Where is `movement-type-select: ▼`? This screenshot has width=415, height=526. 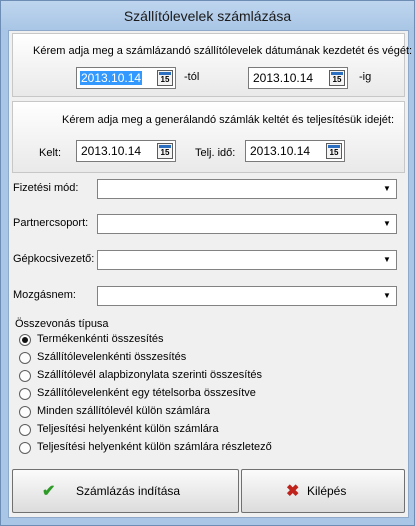
movement-type-select: ▼ is located at coordinates (247, 296).